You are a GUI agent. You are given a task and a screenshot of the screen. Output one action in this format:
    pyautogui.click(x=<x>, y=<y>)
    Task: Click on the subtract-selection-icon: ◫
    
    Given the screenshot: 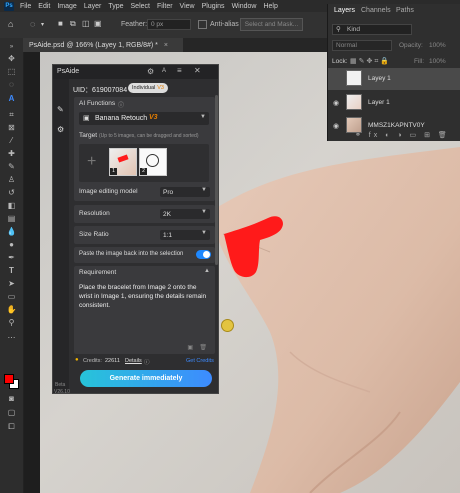 What is the action you would take?
    pyautogui.click(x=86, y=23)
    